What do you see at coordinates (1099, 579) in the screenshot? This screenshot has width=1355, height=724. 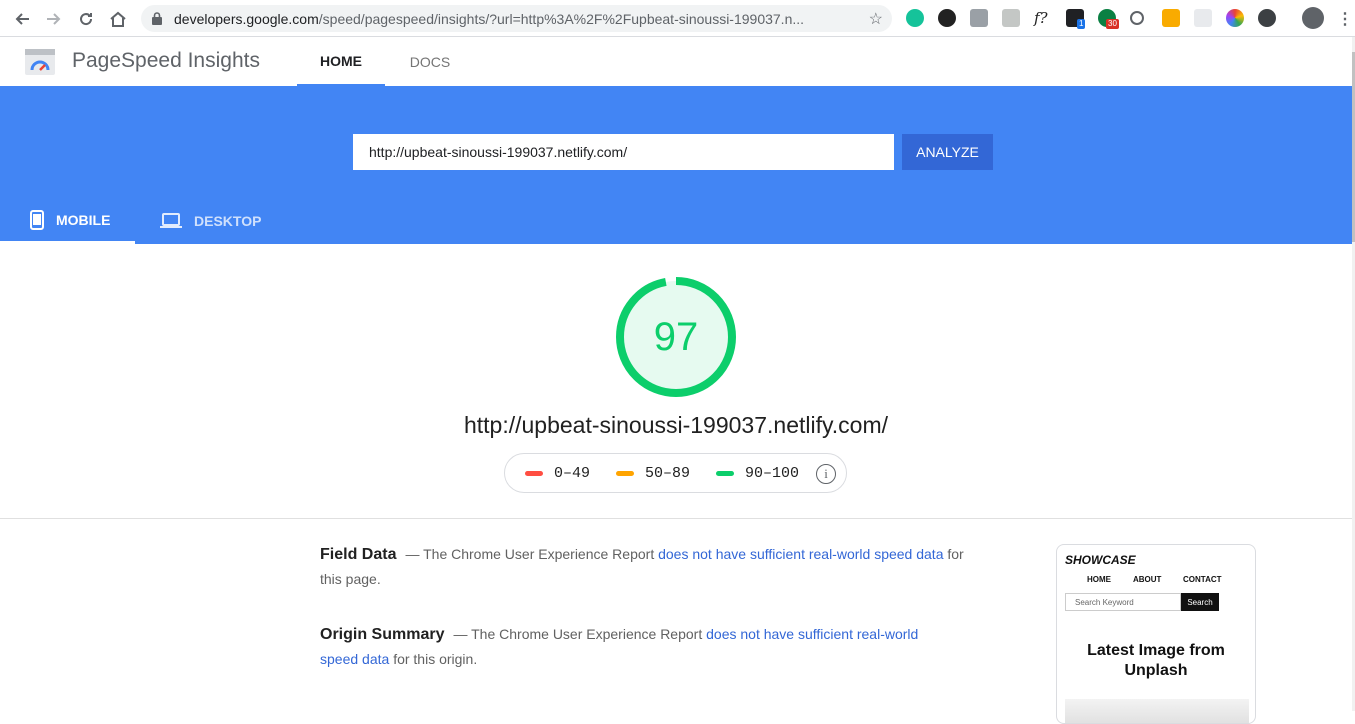 I see `thumbnail-nav-item: HOME` at bounding box center [1099, 579].